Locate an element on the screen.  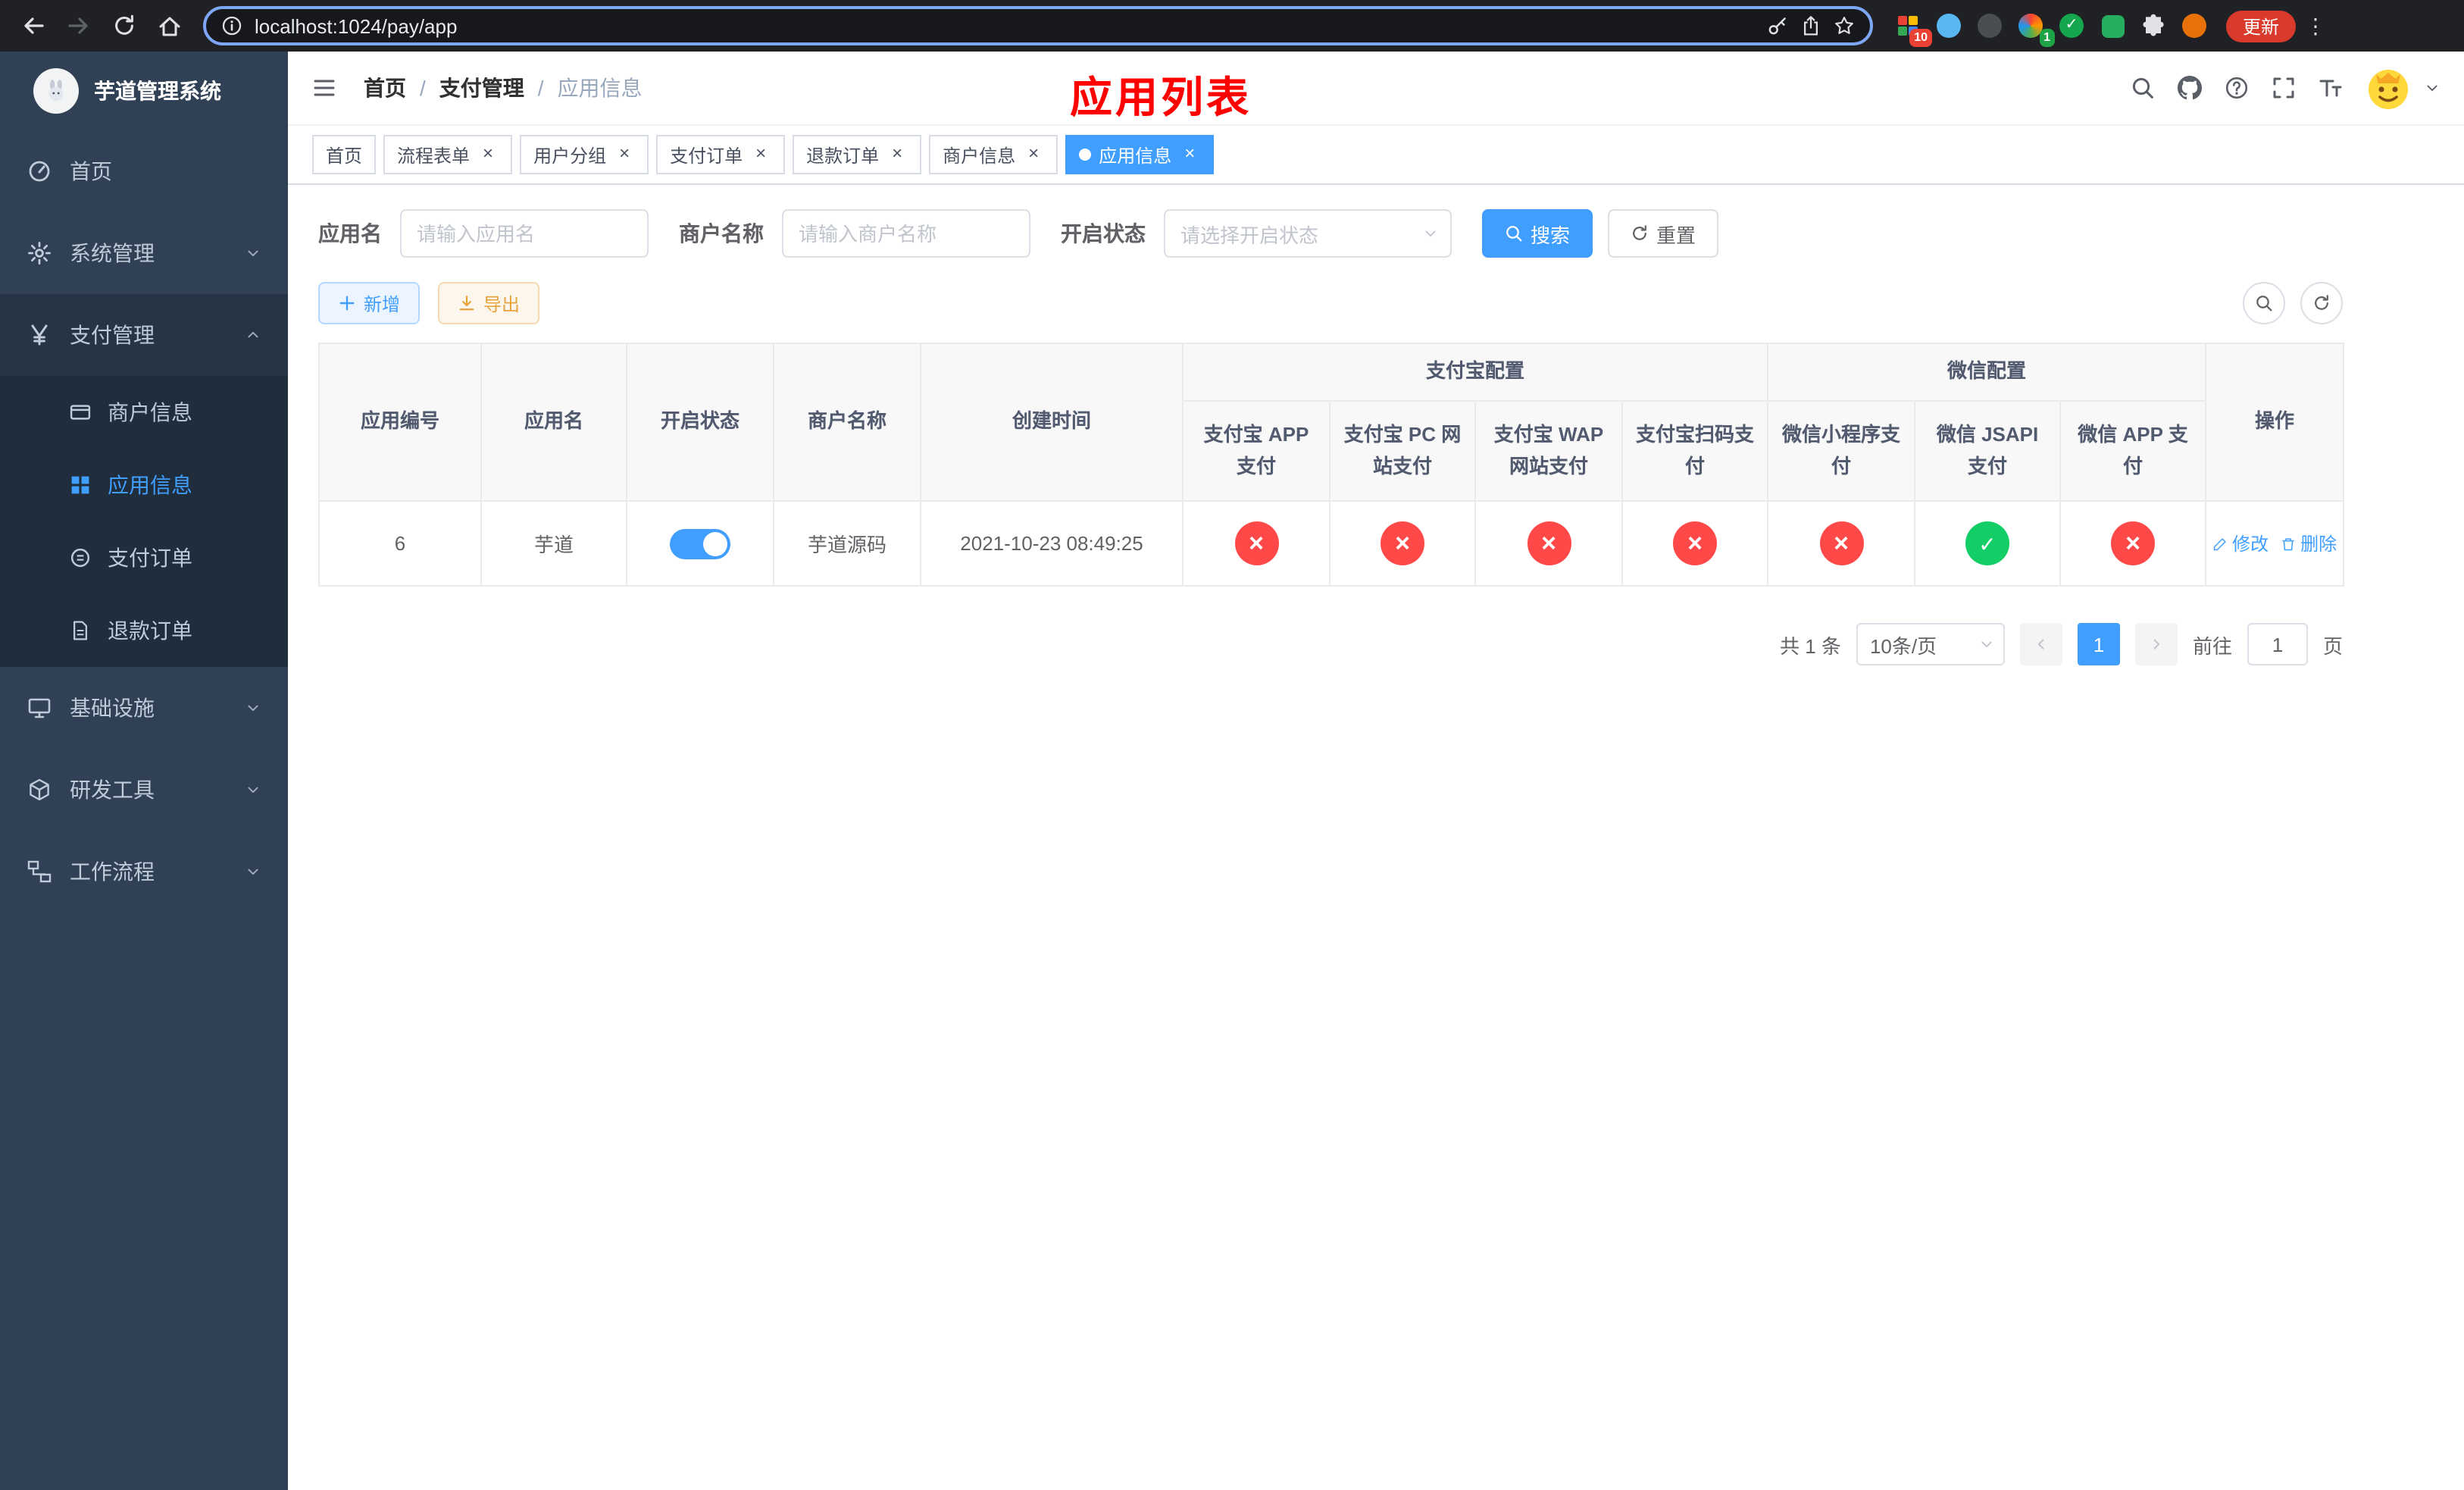
page-title: 应用列表 is located at coordinates (1161, 98).